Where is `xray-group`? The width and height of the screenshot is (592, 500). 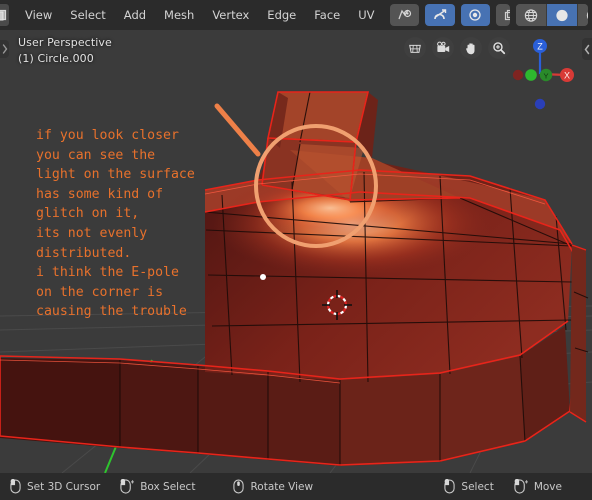 xray-group is located at coordinates (503, 15).